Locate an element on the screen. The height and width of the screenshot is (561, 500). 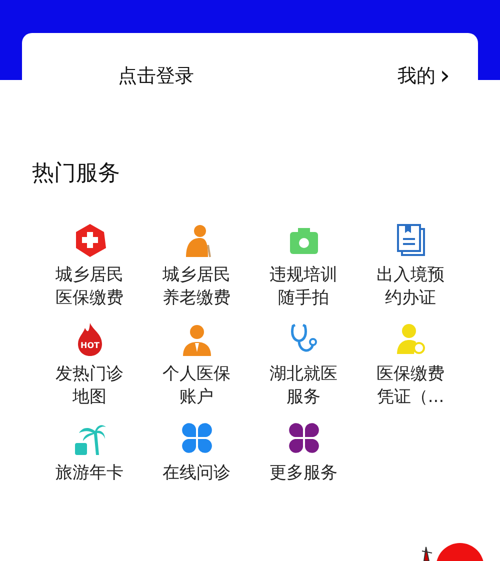
service-item: 更多服务 is located at coordinates (304, 473).